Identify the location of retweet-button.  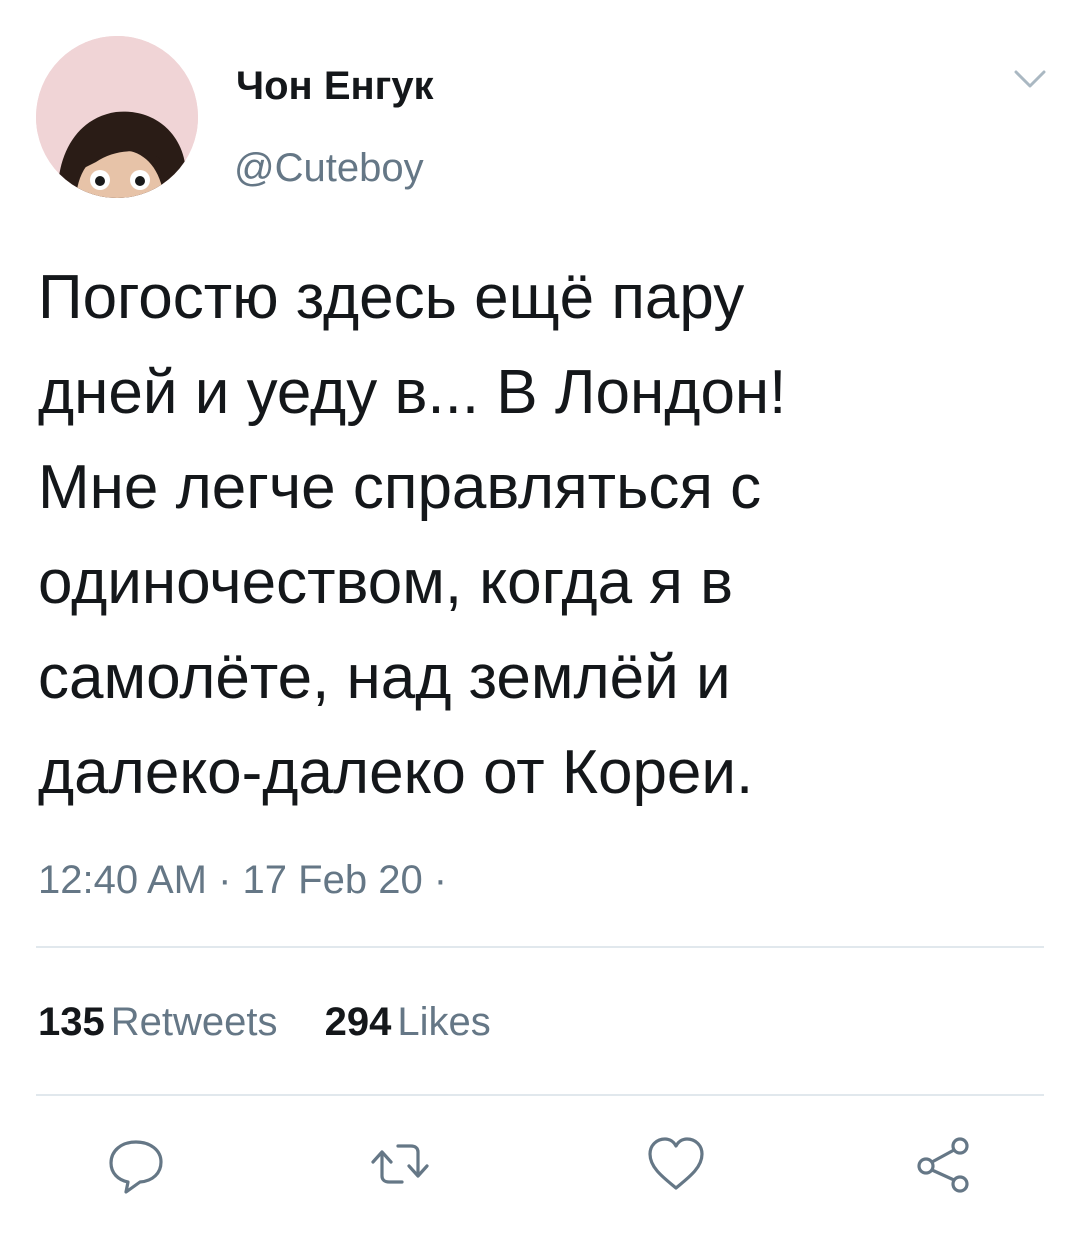
(400, 1164).